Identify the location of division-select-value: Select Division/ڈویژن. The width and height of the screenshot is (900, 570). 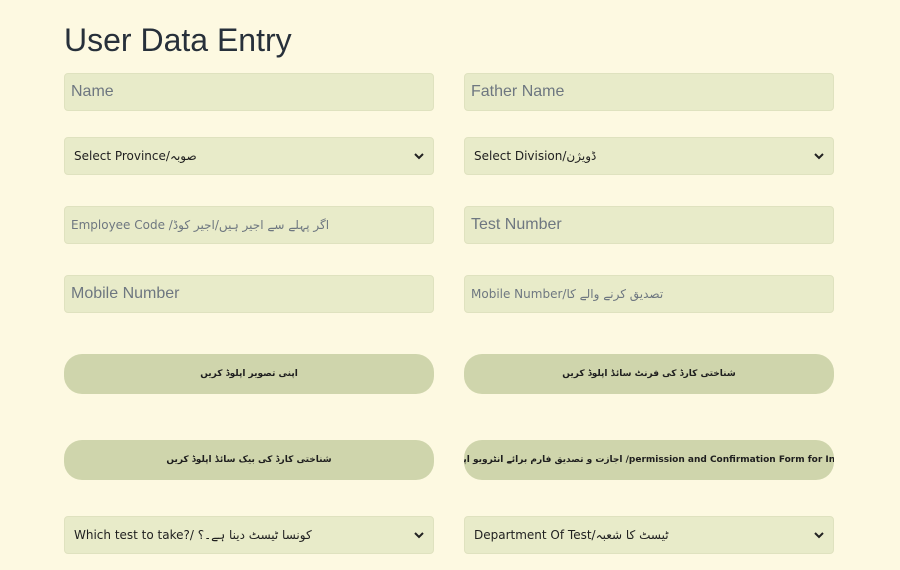
(535, 156).